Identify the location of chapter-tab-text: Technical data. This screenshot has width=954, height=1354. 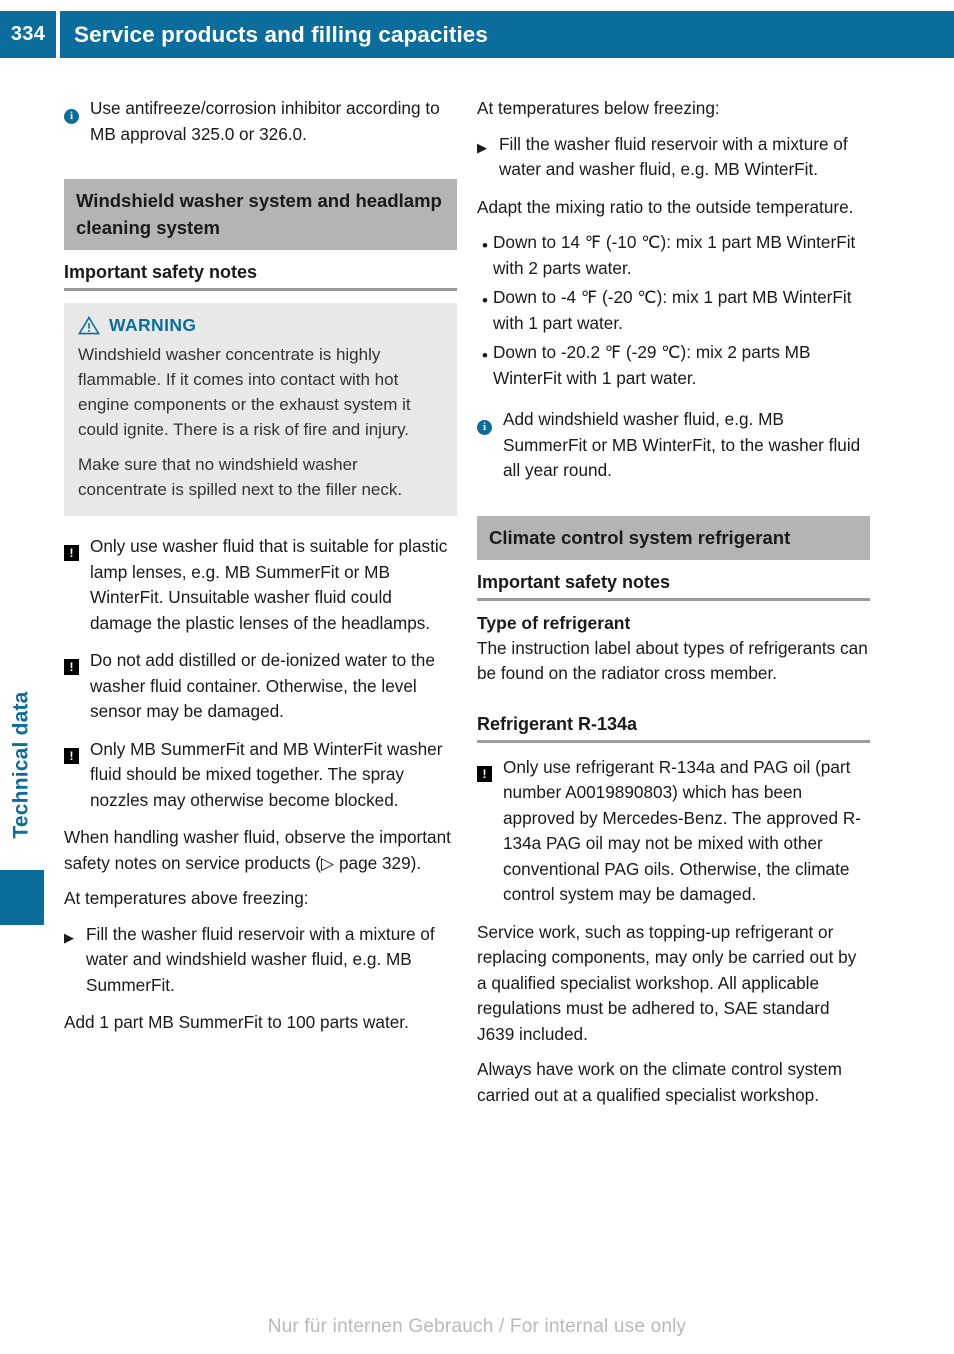
(21, 765).